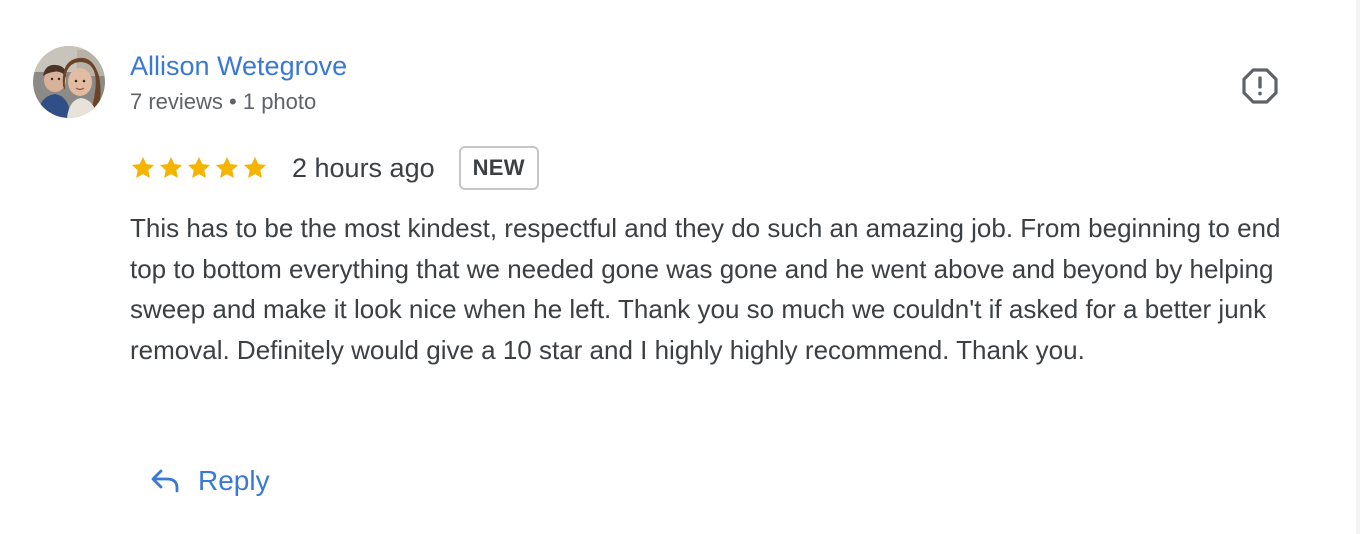  What do you see at coordinates (234, 480) in the screenshot?
I see `reply-label: Reply` at bounding box center [234, 480].